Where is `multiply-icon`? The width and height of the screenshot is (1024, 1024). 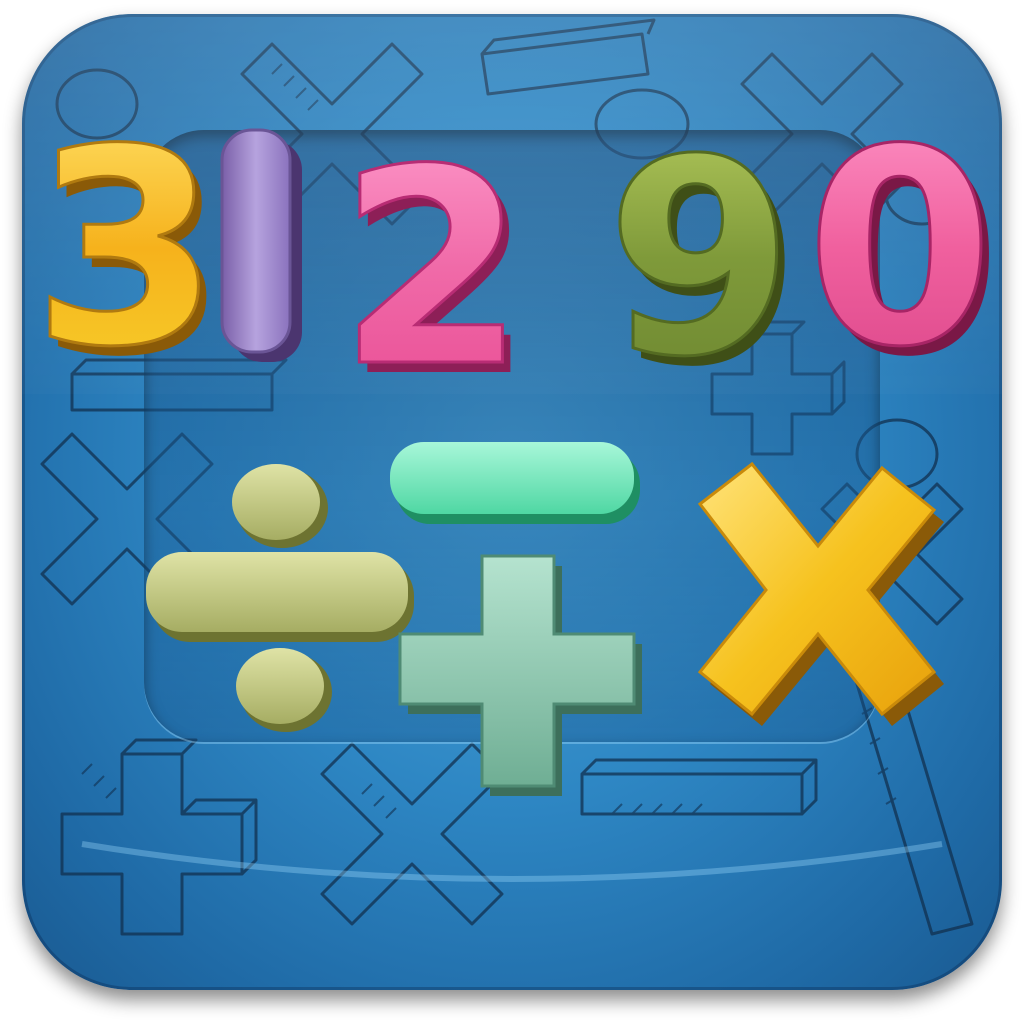 multiply-icon is located at coordinates (820, 593).